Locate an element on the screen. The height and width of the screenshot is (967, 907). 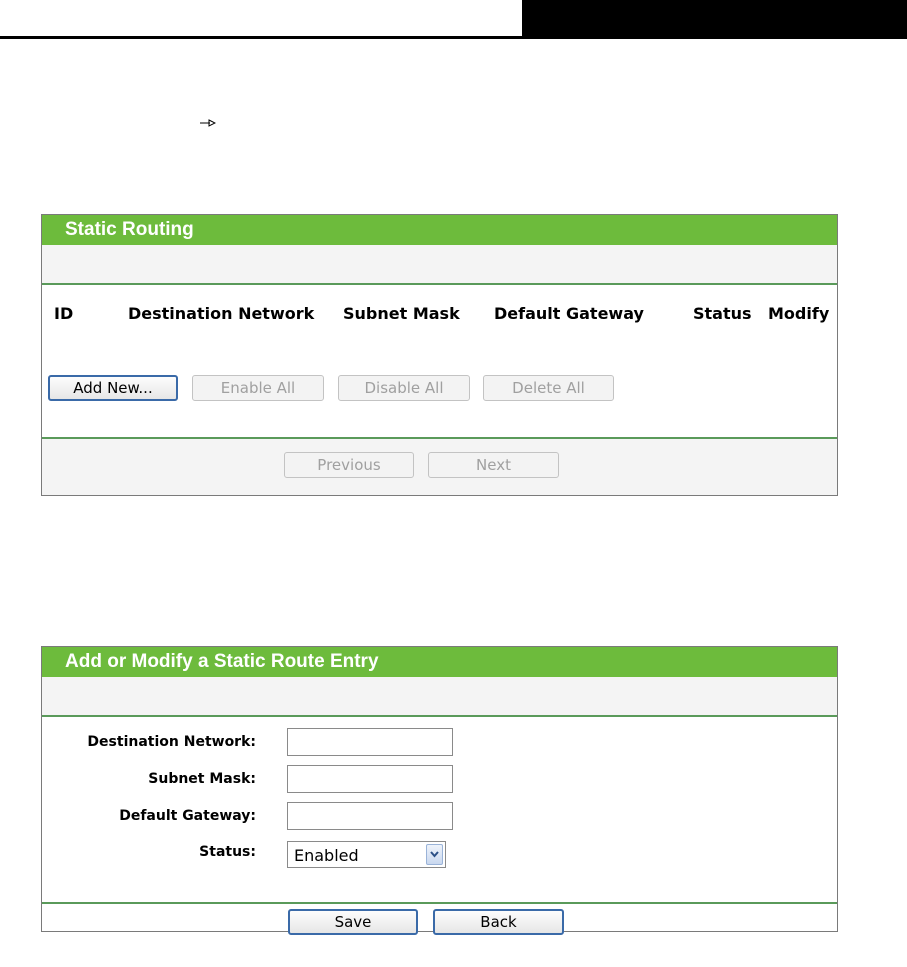
column-destination-network: Destination Network is located at coordinates (221, 313).